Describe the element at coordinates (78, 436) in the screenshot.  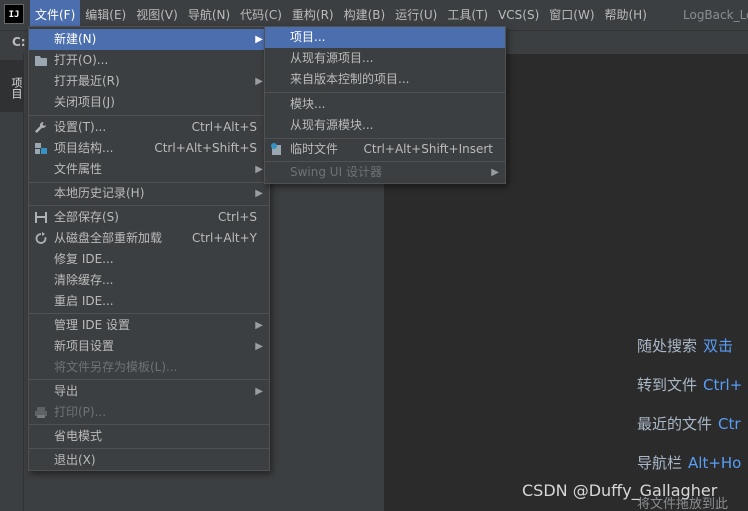
I see `menu-item-label: 省电模式` at that location.